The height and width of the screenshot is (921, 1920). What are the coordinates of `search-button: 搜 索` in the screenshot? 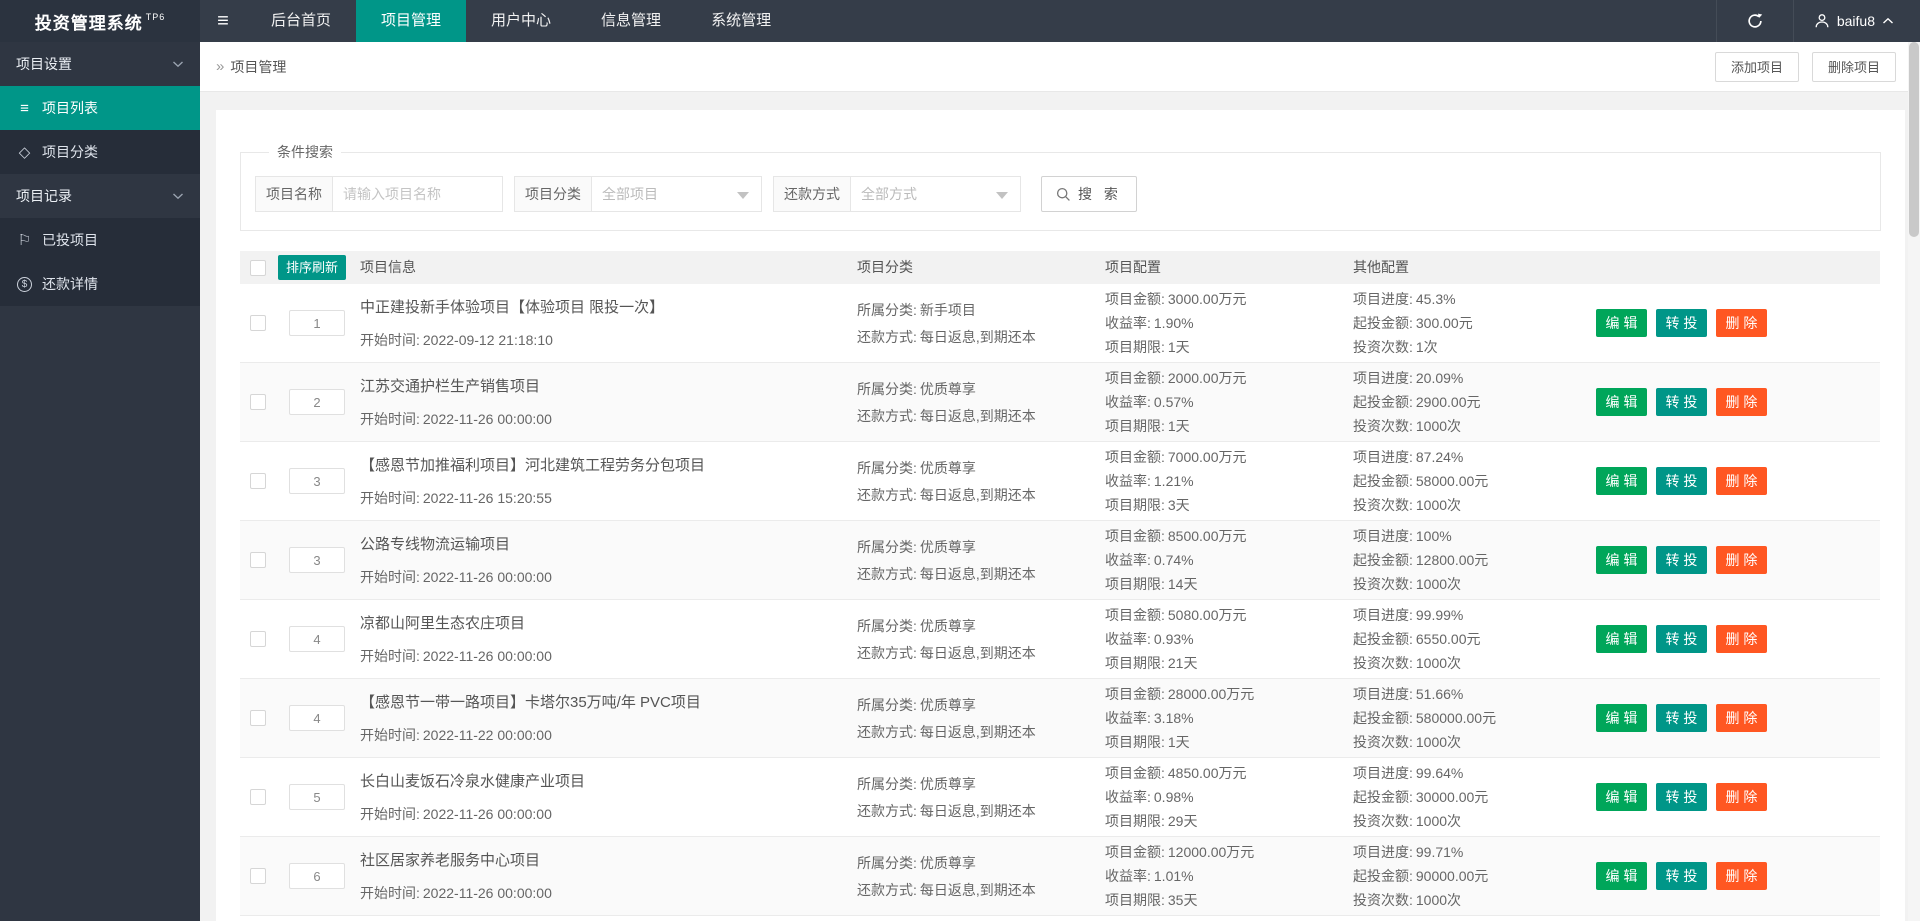 It's located at (1089, 194).